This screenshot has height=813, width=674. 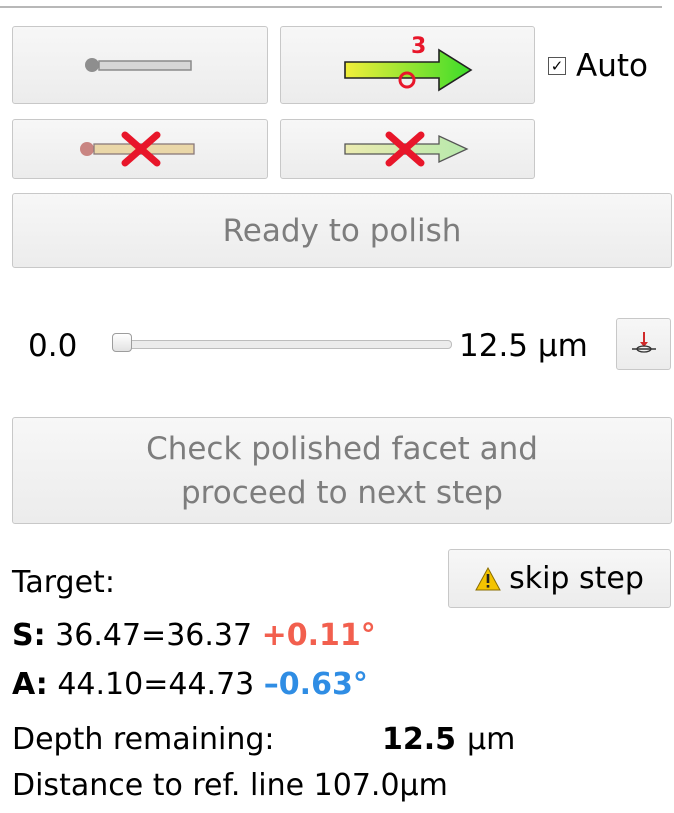 I want to click on top-divider, so click(x=331, y=7).